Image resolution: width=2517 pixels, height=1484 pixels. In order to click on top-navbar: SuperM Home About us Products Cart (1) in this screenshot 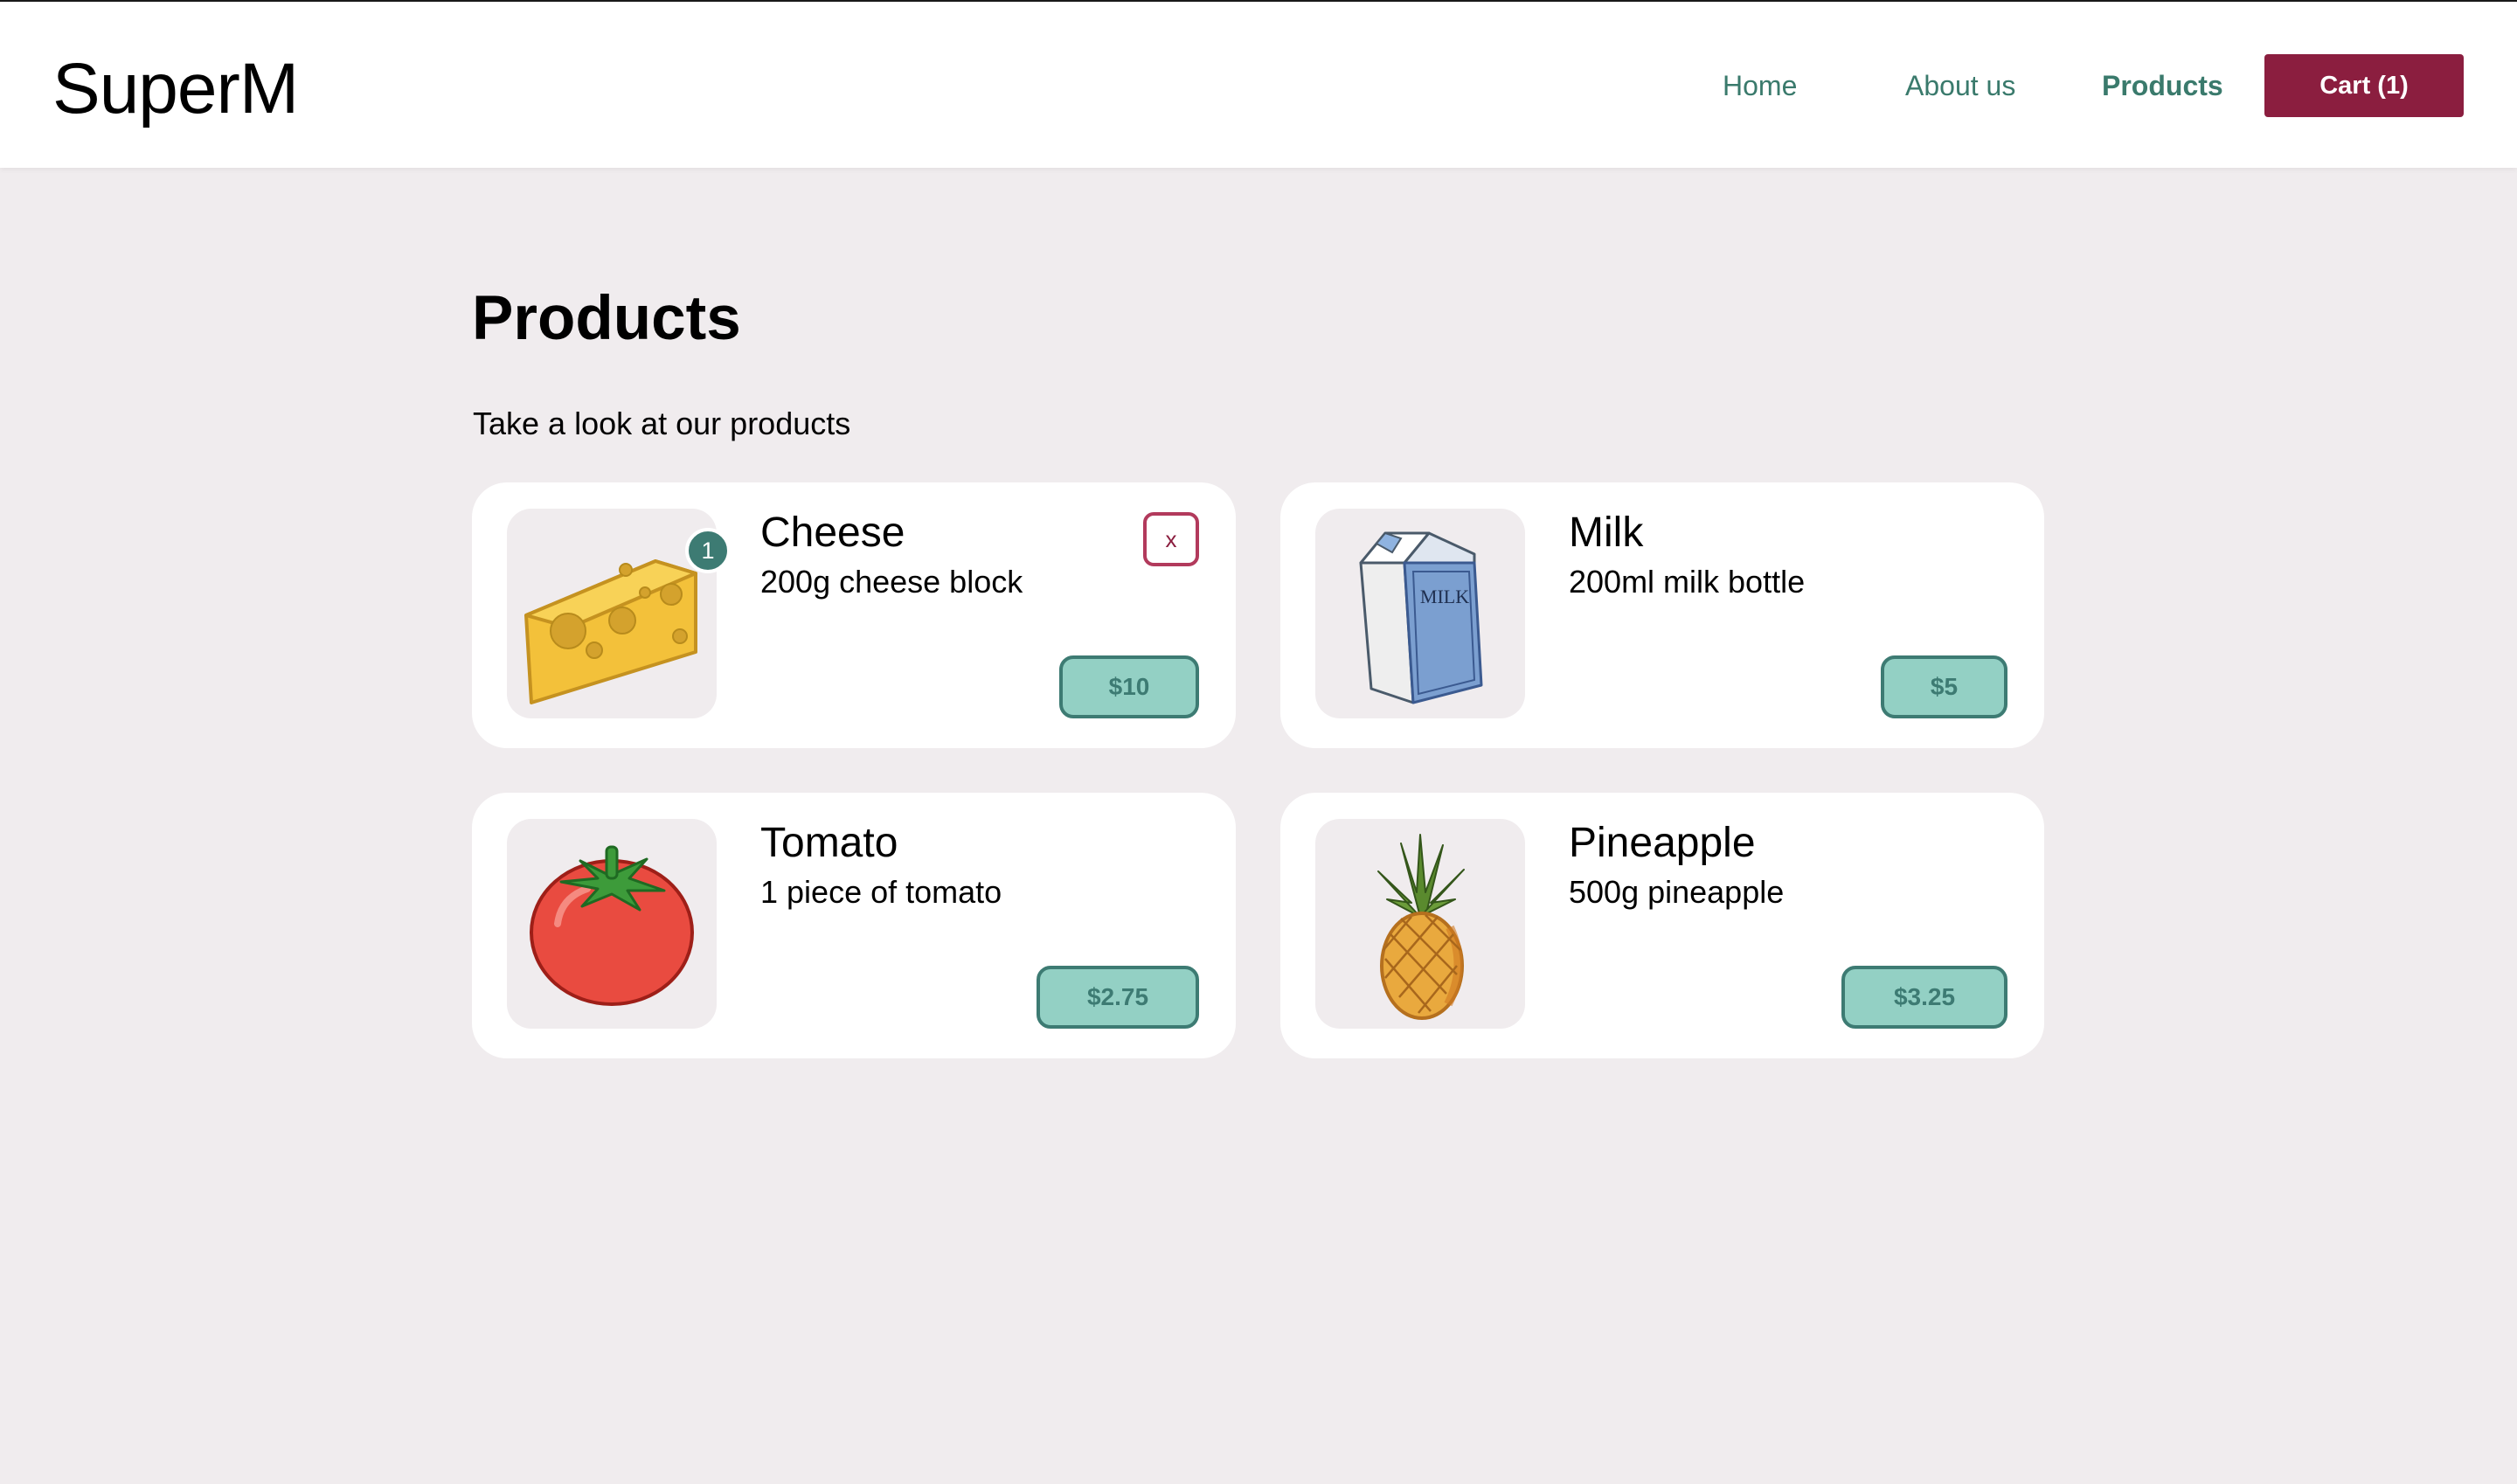, I will do `click(1258, 85)`.